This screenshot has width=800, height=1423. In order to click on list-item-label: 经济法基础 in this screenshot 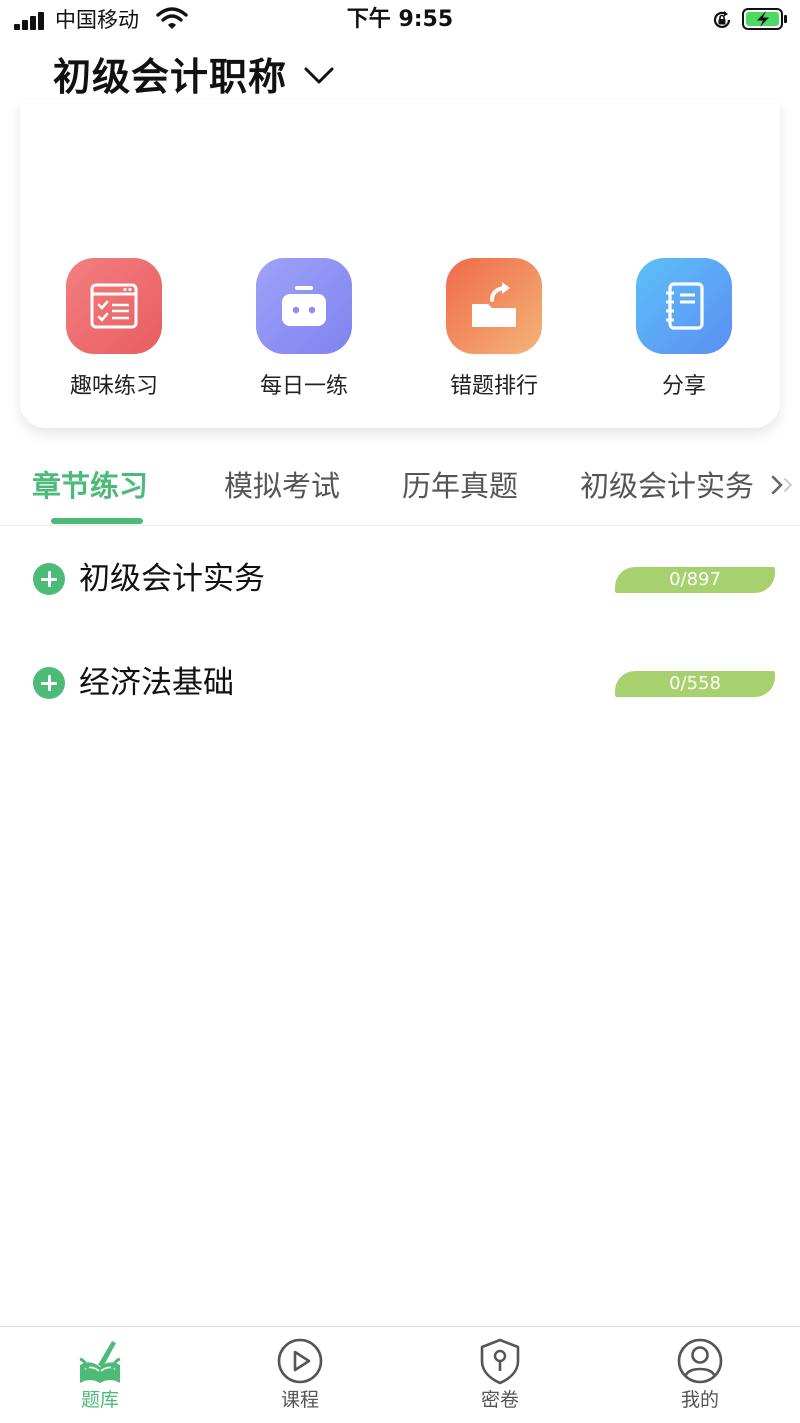, I will do `click(156, 683)`.